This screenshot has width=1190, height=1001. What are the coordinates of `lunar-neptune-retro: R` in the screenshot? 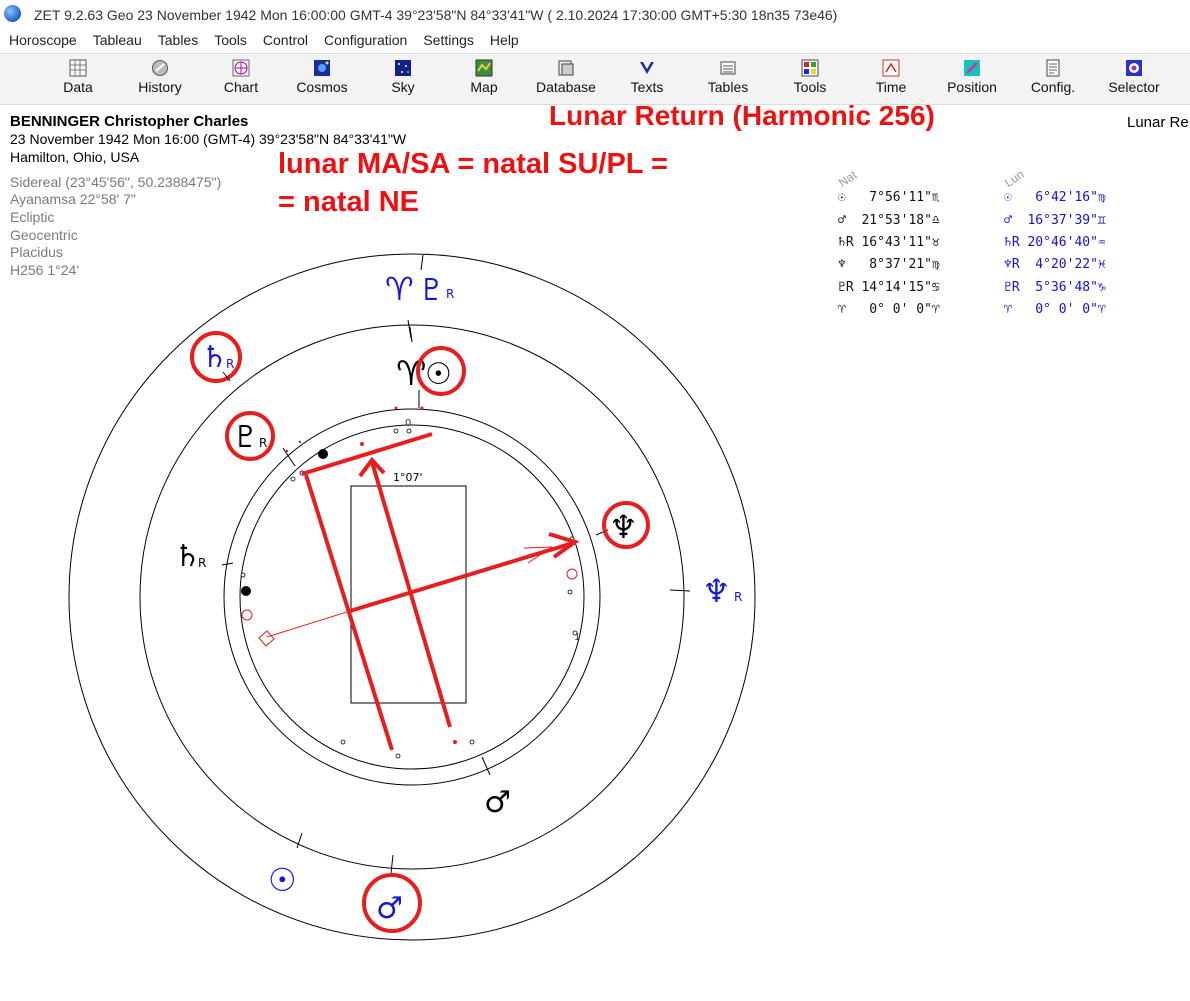 It's located at (738, 597).